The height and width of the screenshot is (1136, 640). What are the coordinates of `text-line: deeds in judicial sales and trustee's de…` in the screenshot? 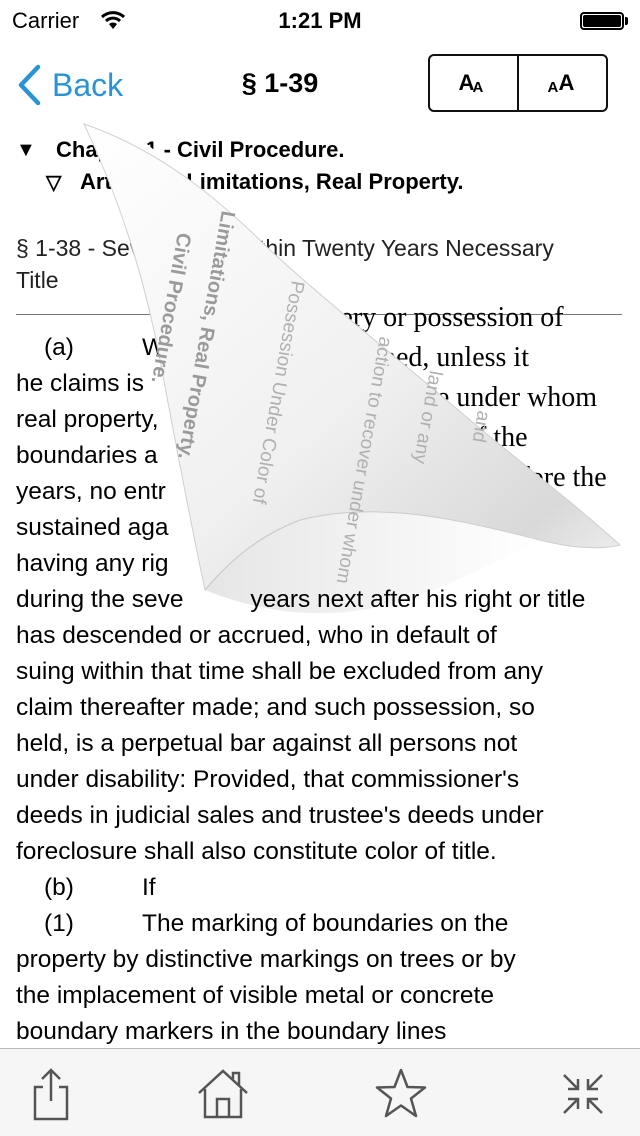 It's located at (280, 815).